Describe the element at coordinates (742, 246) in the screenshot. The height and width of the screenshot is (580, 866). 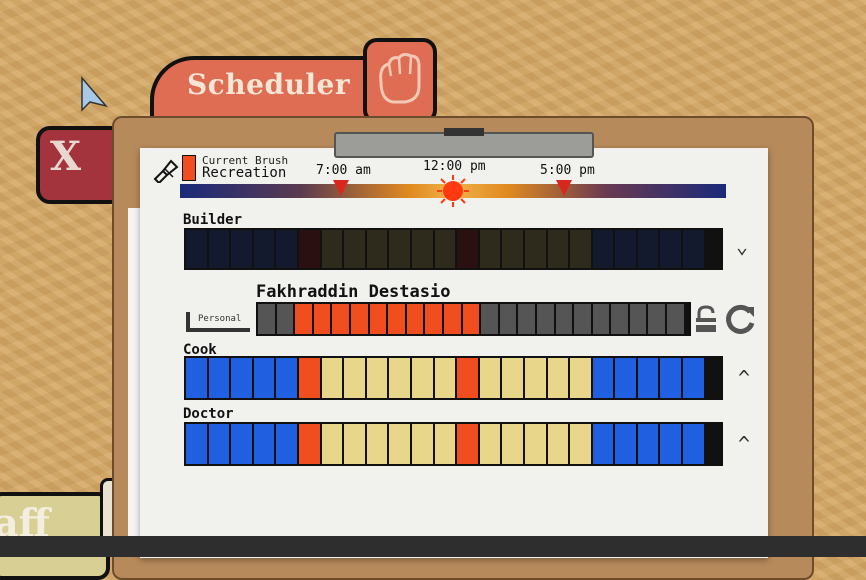
I see `chevron-down-icon: ⌄` at that location.